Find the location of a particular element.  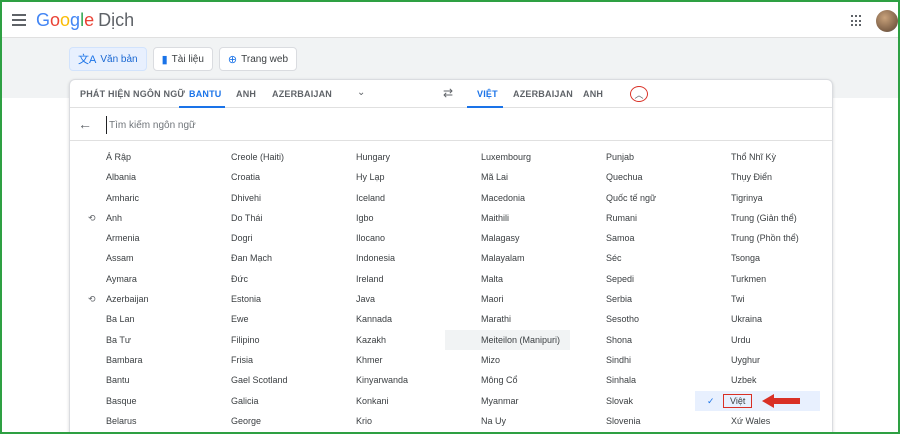

language-option: Na Uy is located at coordinates (507, 421).